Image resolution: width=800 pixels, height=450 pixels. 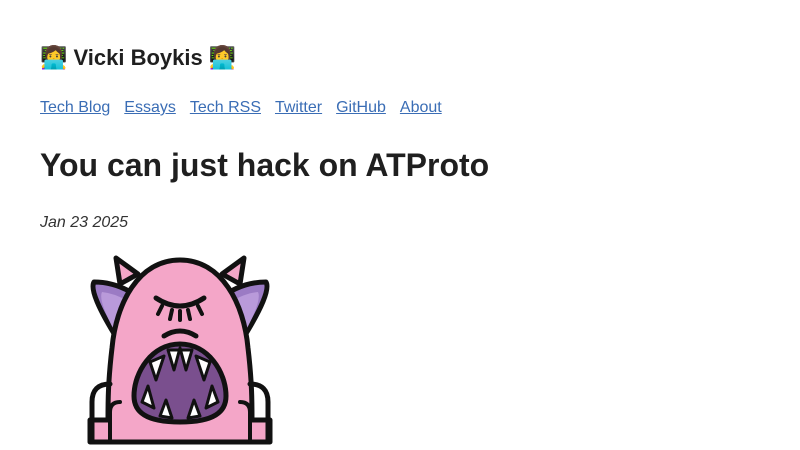 What do you see at coordinates (298, 107) in the screenshot?
I see `nav-link-twitter: Twitter` at bounding box center [298, 107].